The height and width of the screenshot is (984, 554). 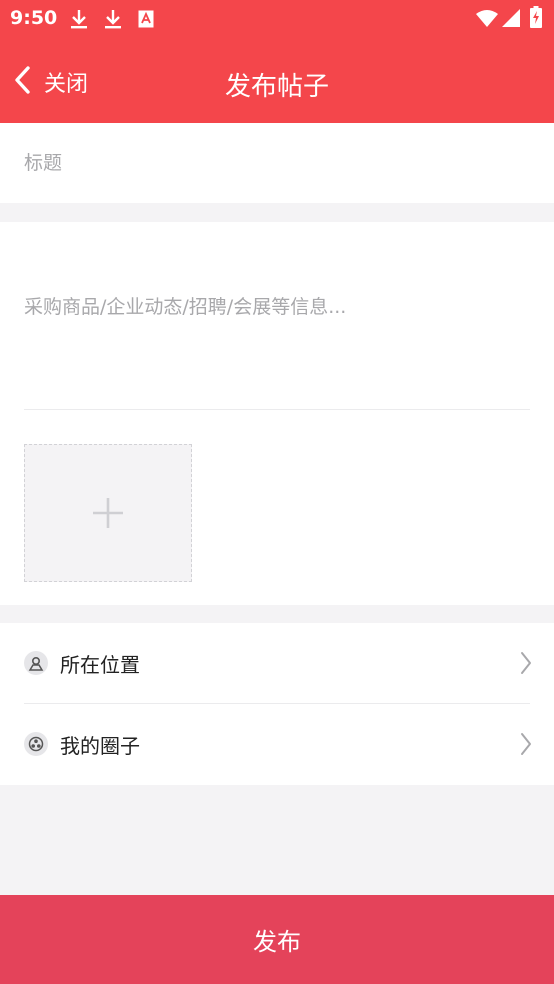 What do you see at coordinates (100, 665) in the screenshot?
I see `location-label: 所在位置` at bounding box center [100, 665].